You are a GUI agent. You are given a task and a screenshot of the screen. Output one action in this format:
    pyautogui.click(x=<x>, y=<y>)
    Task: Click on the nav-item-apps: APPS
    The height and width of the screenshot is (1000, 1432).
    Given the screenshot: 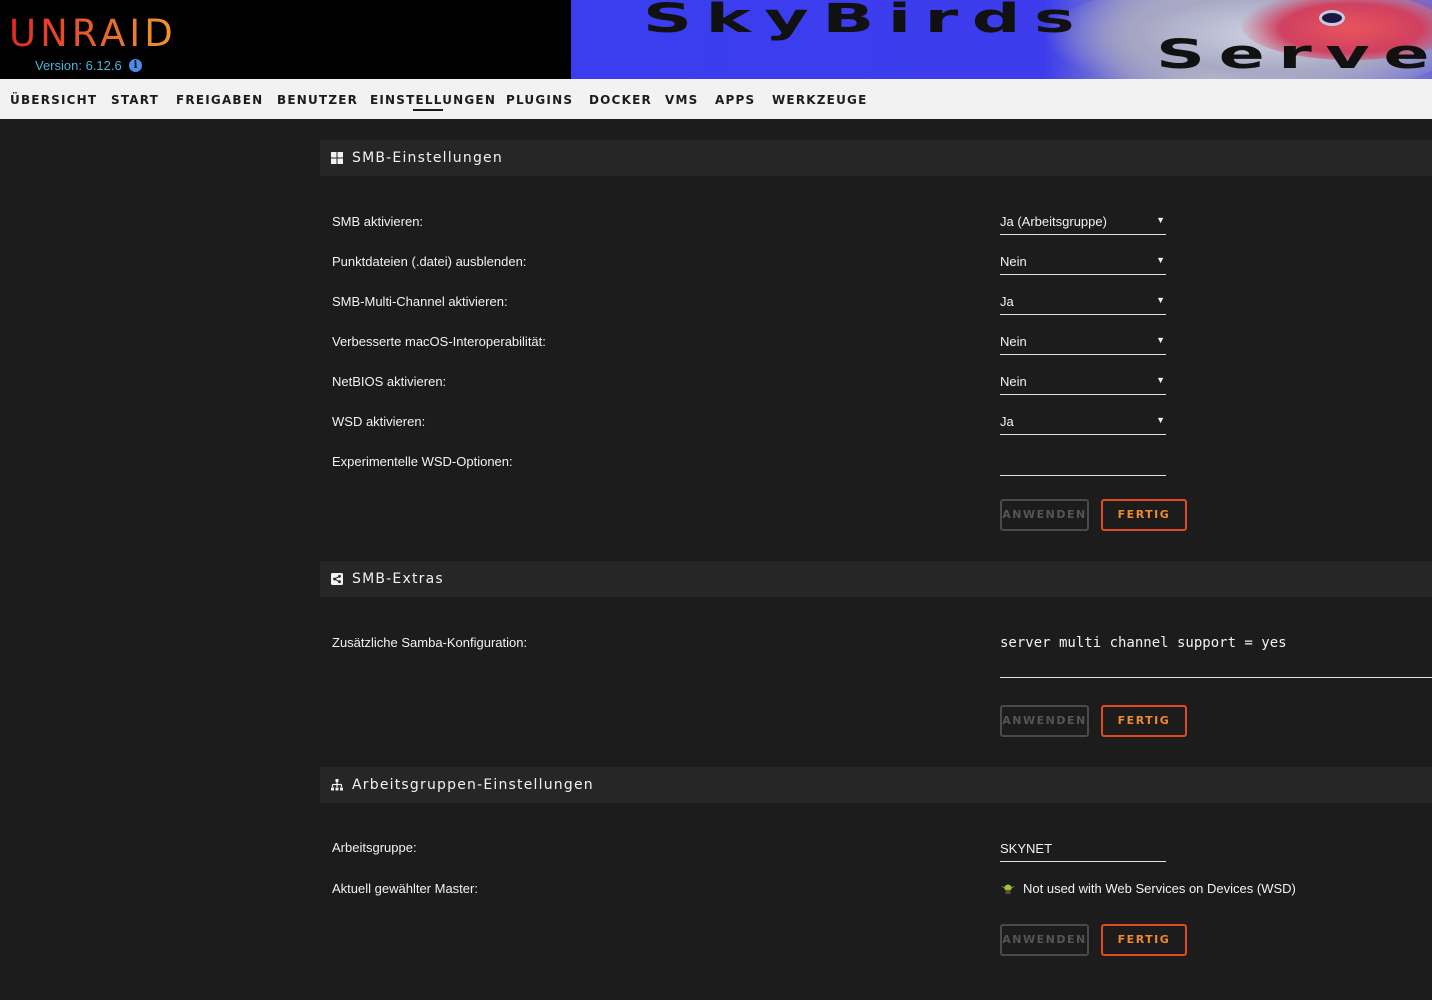 What is the action you would take?
    pyautogui.click(x=735, y=100)
    